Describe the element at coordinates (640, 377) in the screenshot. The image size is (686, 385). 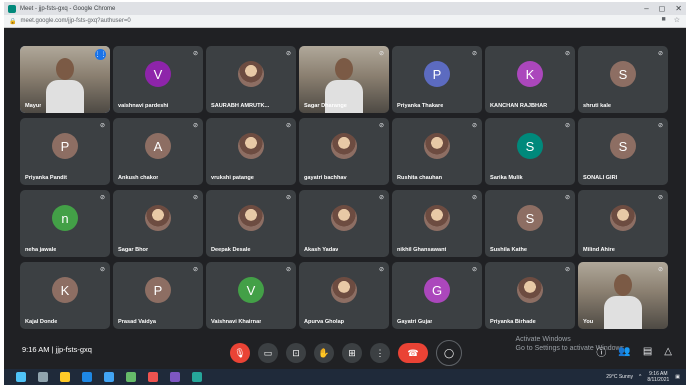
I see `tray-chevron-icon: ^` at that location.